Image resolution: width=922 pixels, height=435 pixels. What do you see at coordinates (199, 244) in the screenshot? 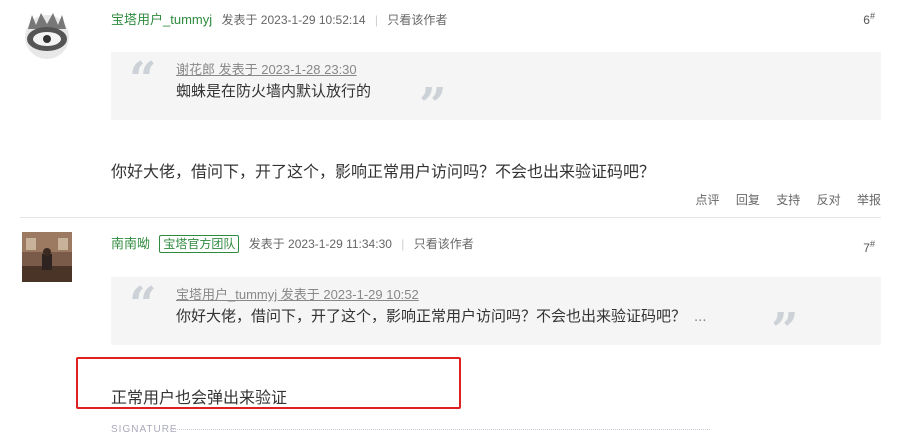
I see `team-badge: 宝塔官方团队` at bounding box center [199, 244].